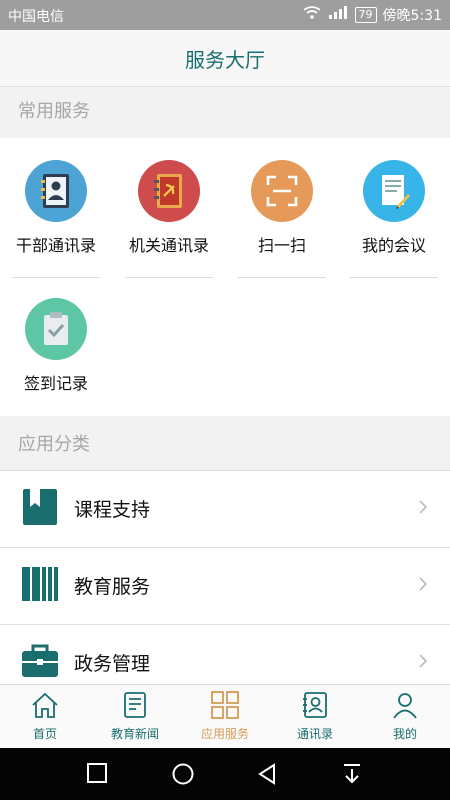 The image size is (450, 800). I want to click on tab-label: 首页, so click(44, 734).